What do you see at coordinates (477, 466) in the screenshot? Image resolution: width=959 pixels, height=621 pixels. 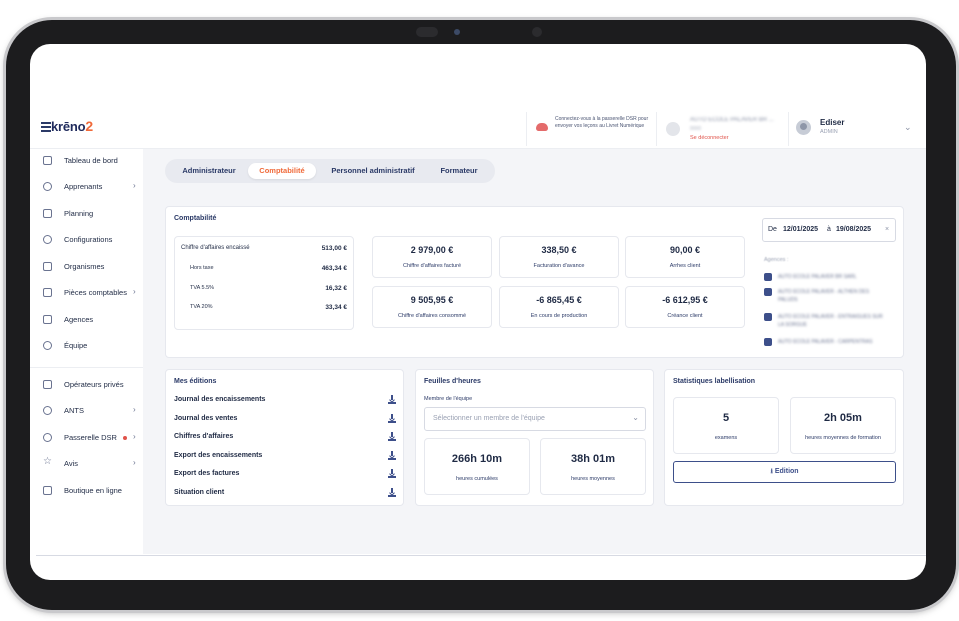 I see `stat-heures-cumulees: 266h 10m heures cumulées` at bounding box center [477, 466].